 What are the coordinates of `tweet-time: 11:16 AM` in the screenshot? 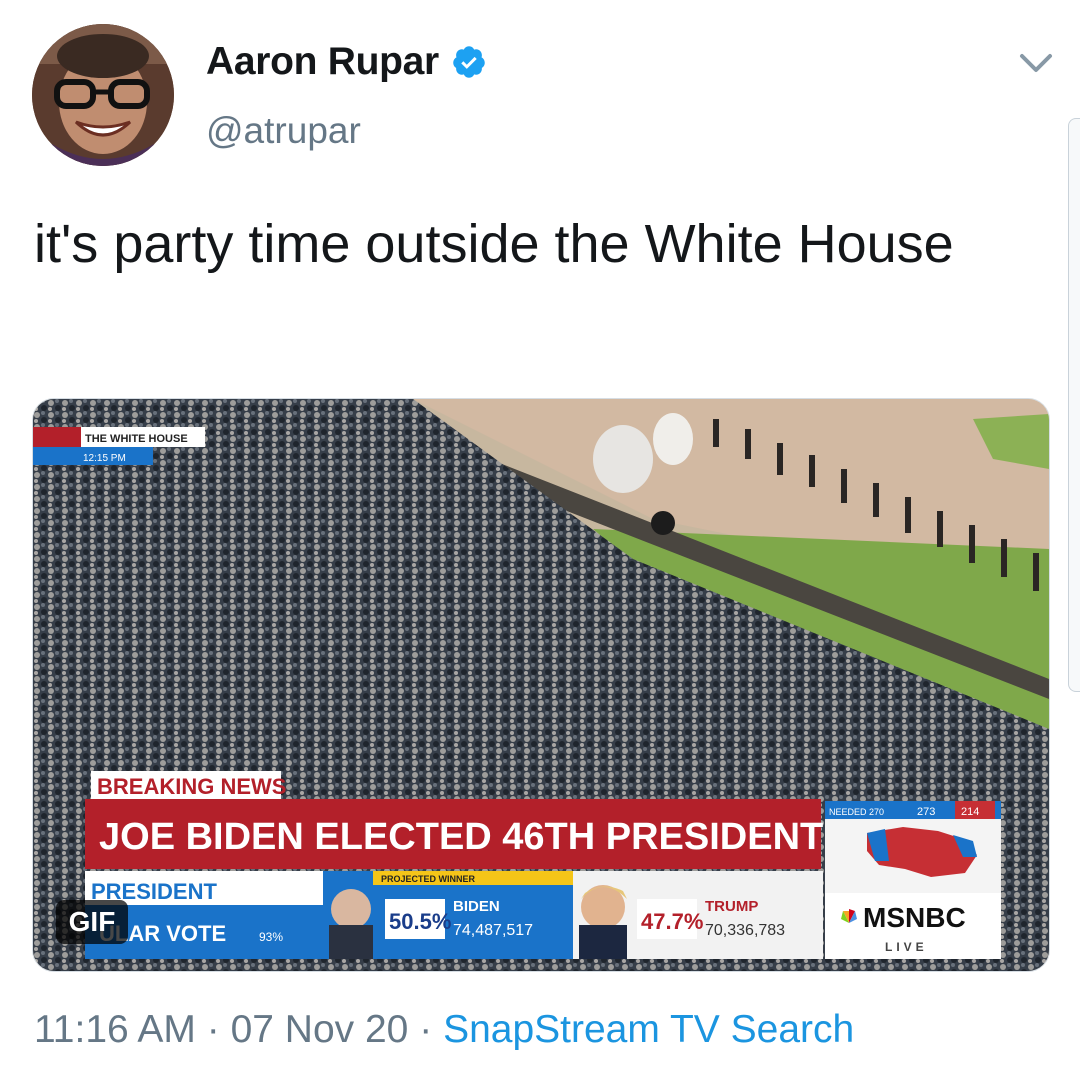 It's located at (115, 1029).